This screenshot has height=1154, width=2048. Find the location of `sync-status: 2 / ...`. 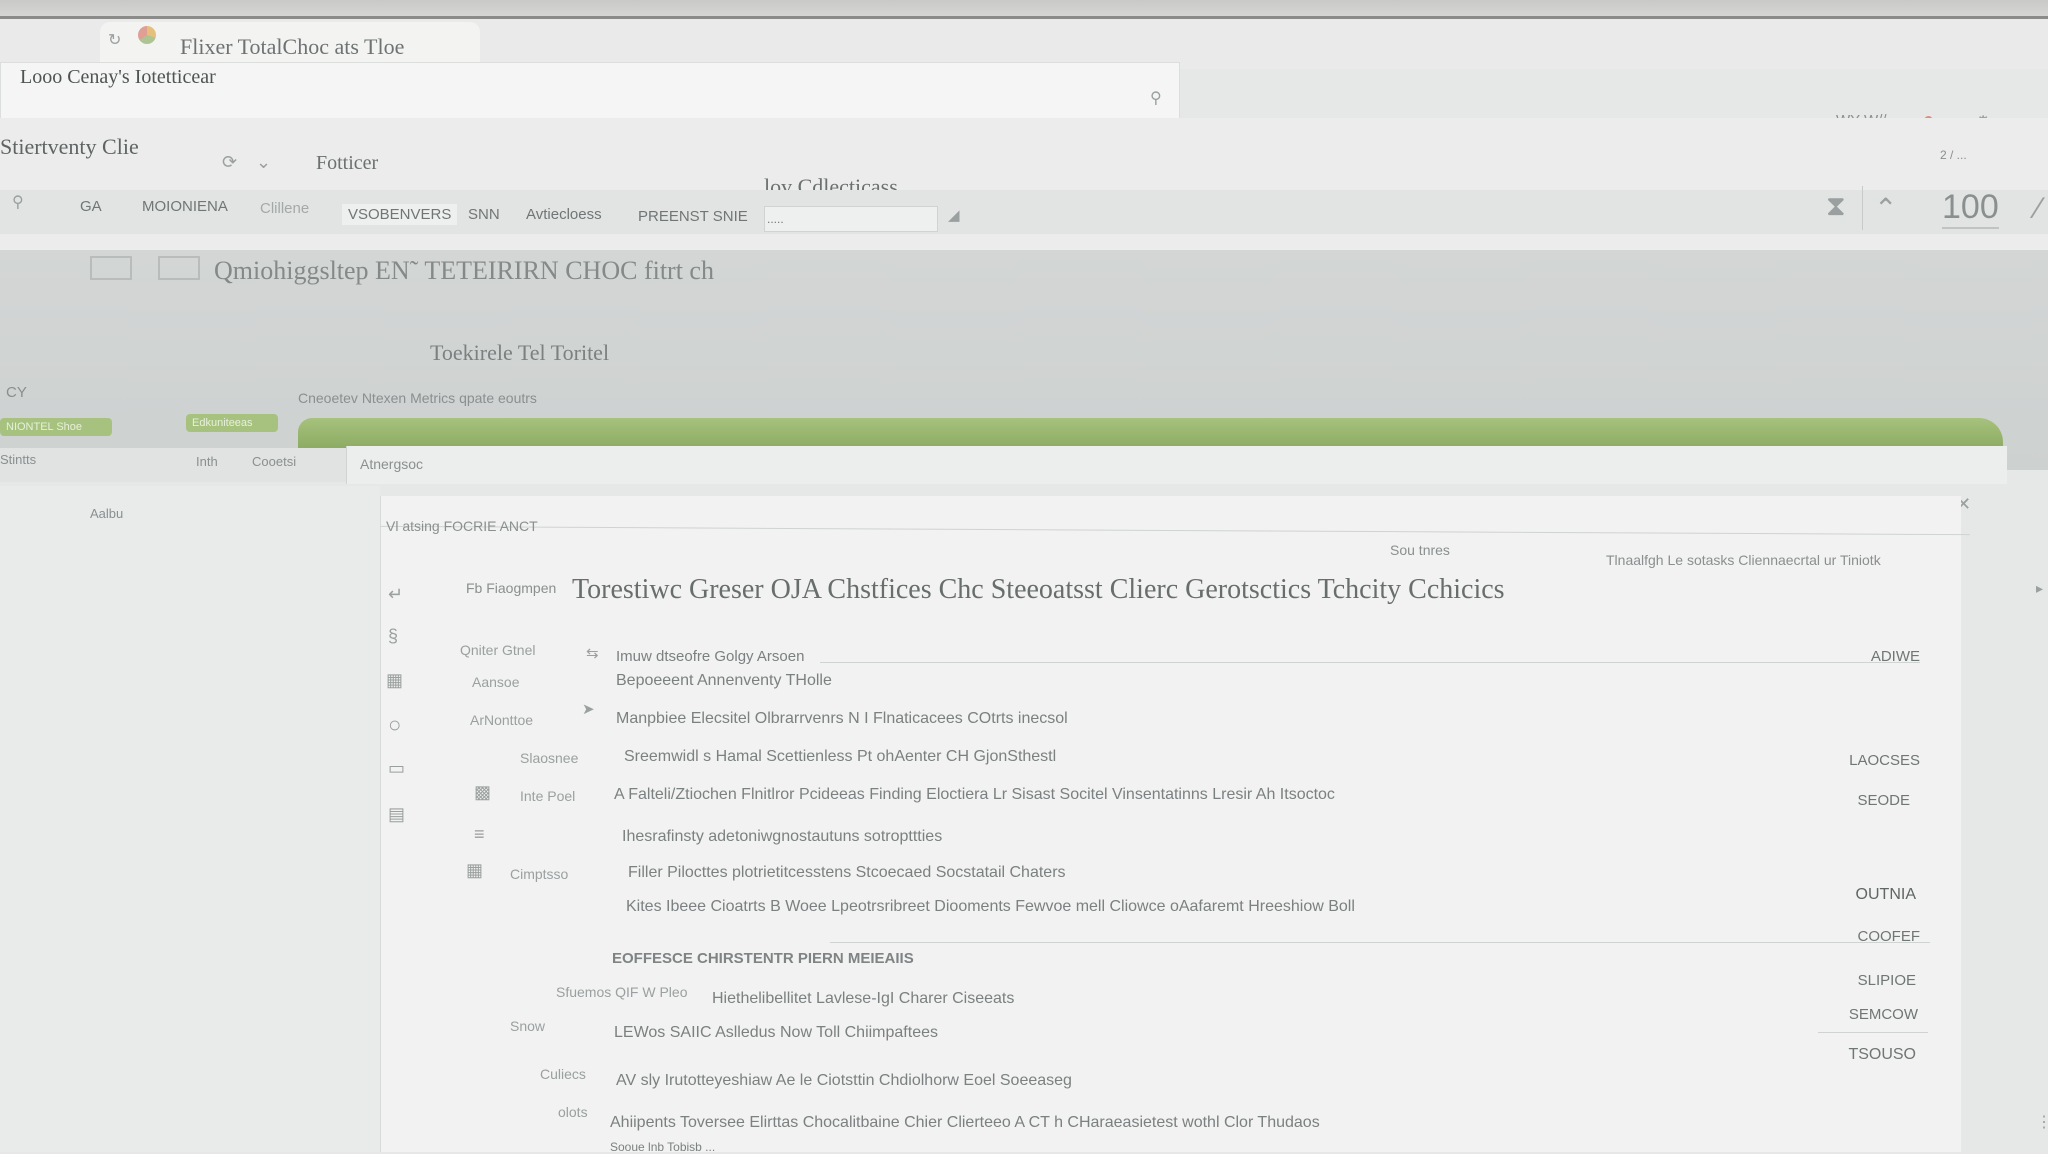

sync-status: 2 / ... is located at coordinates (1953, 155).